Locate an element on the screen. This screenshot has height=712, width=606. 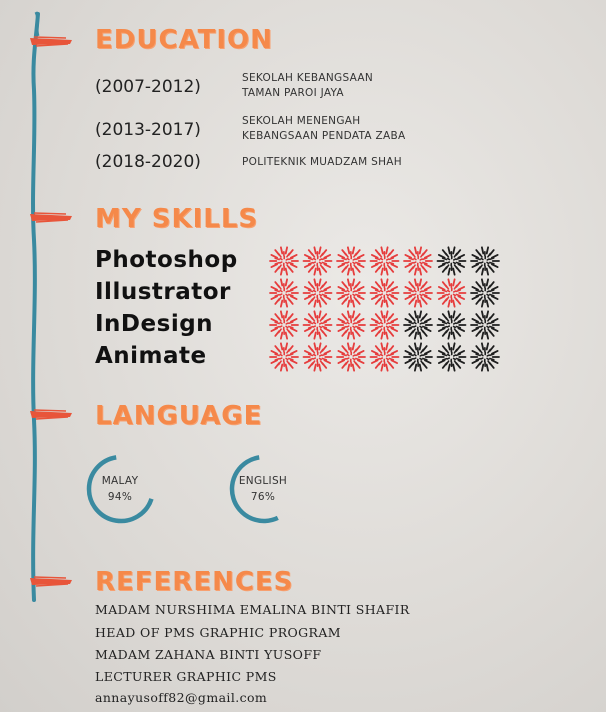
skill-name: Animate is located at coordinates (151, 356).